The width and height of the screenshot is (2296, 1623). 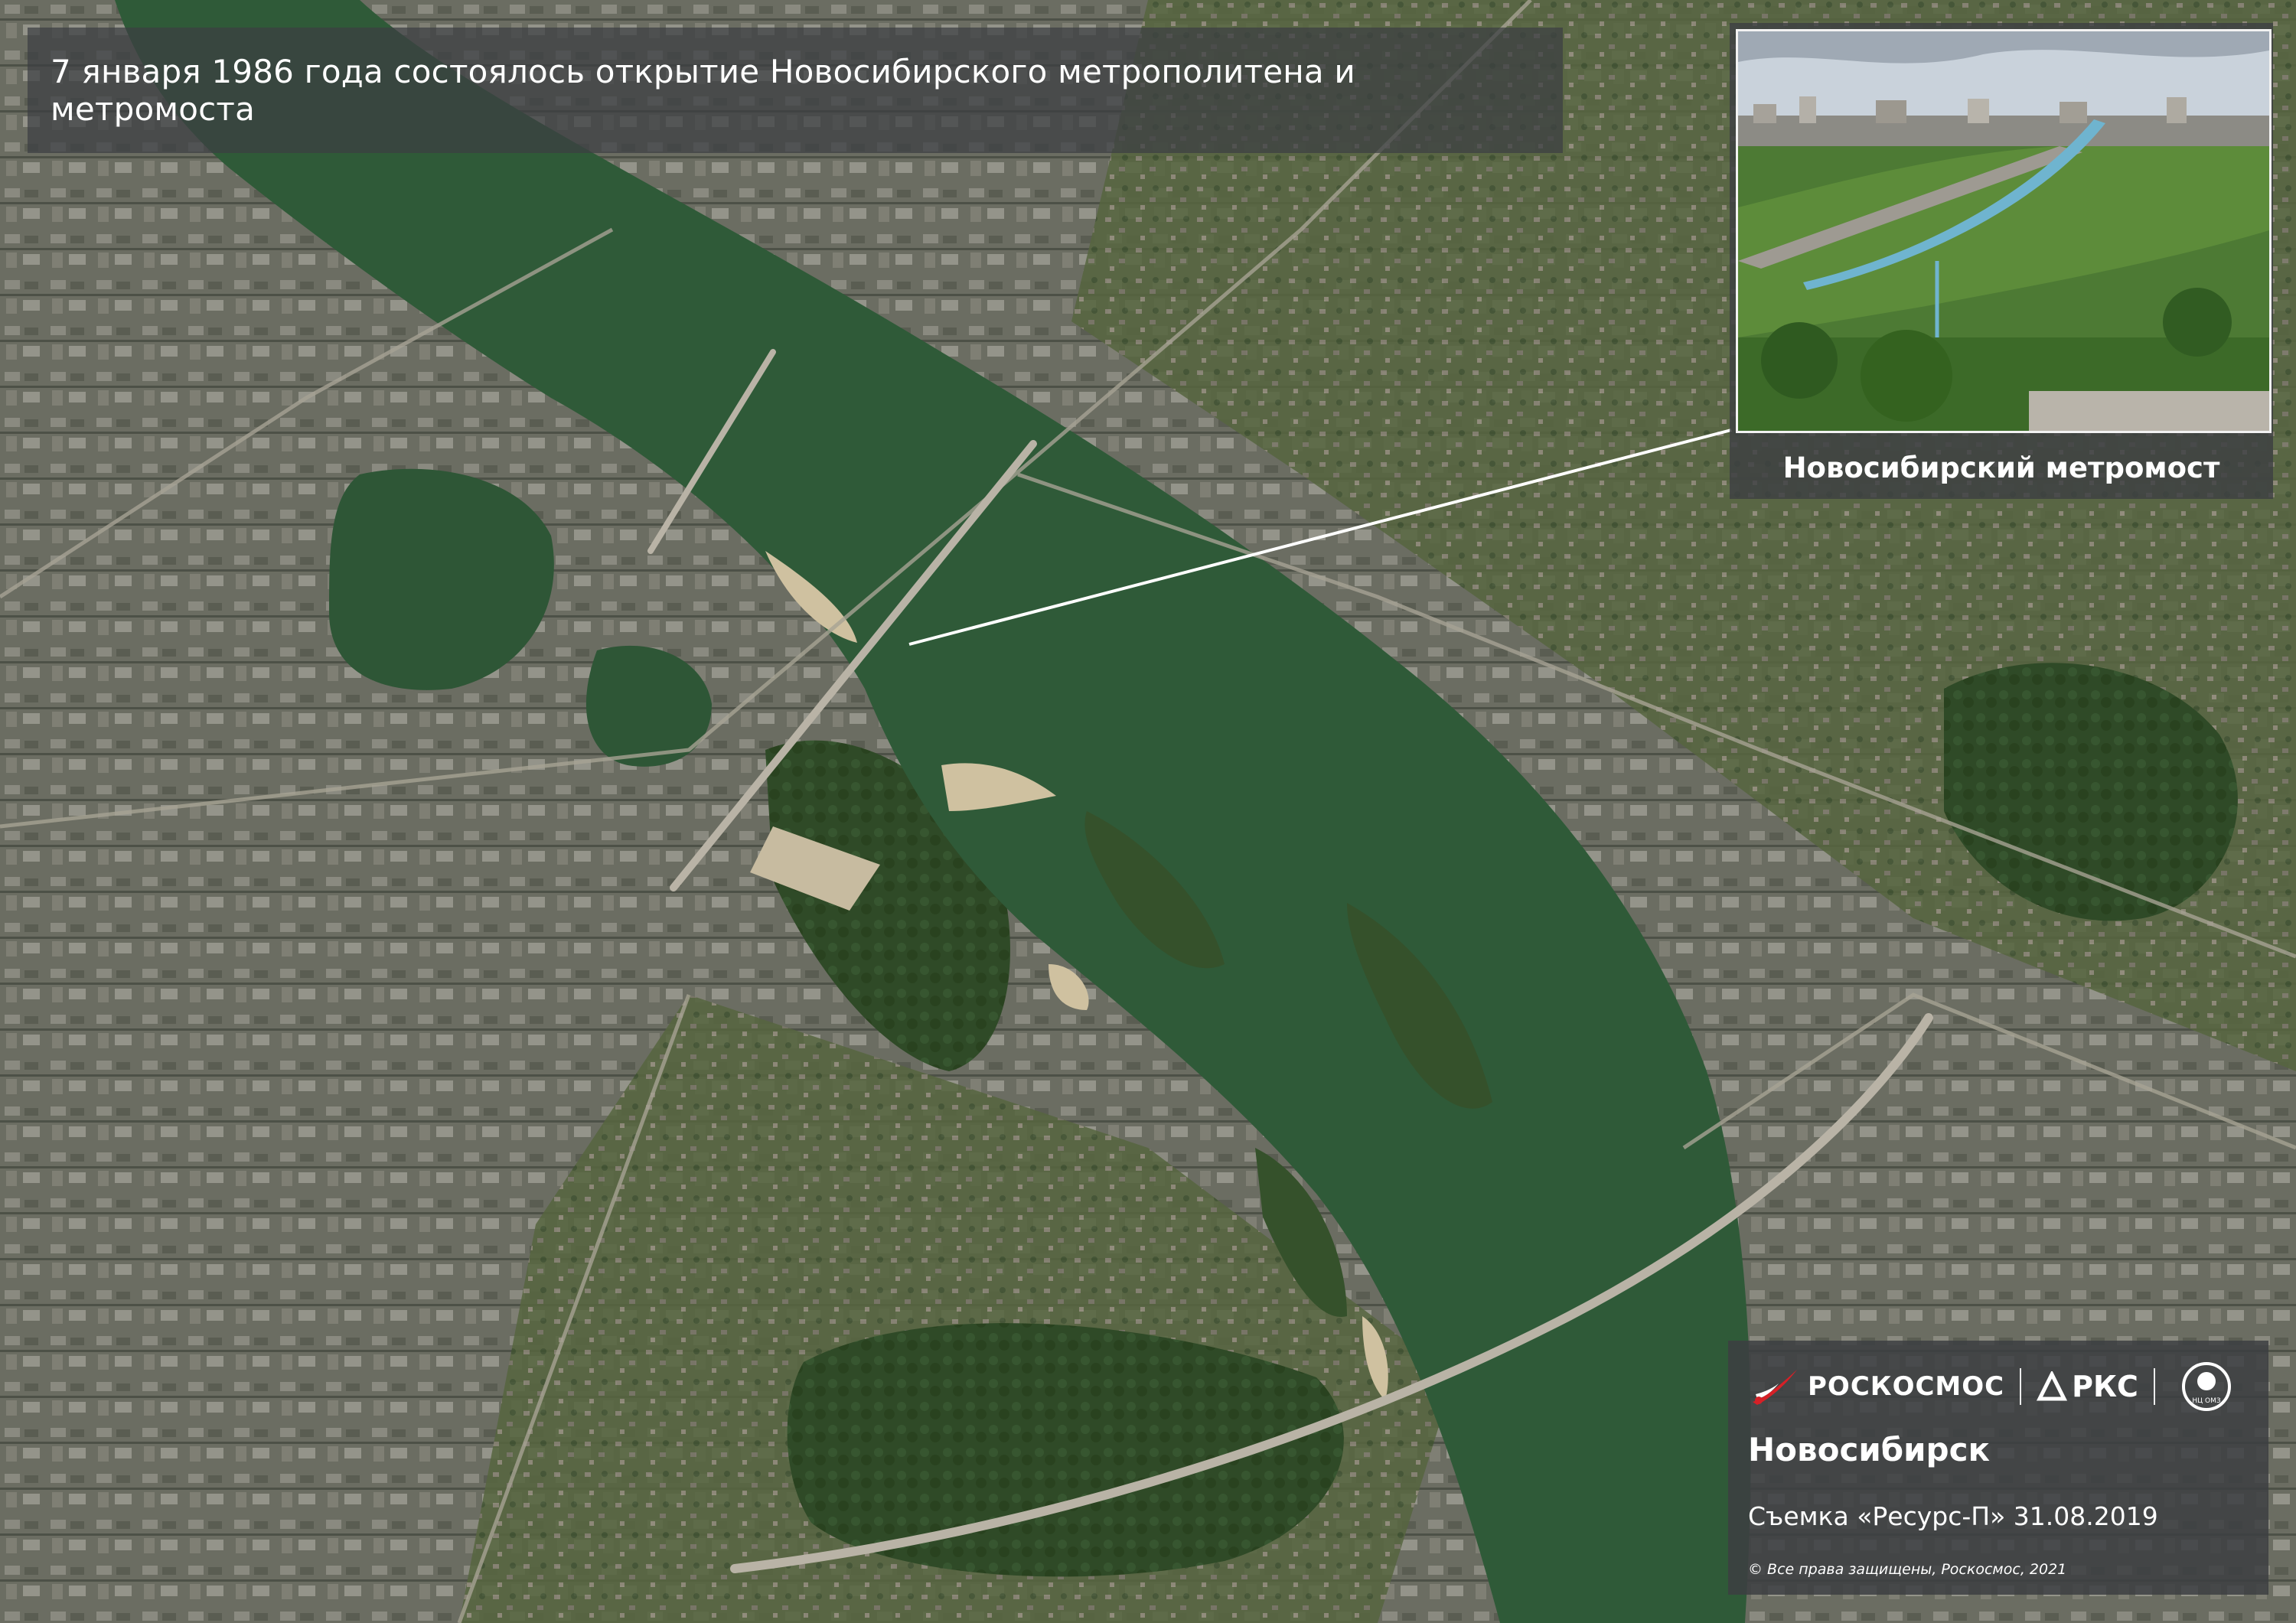 What do you see at coordinates (1869, 1449) in the screenshot?
I see `city-name: Новосибирск` at bounding box center [1869, 1449].